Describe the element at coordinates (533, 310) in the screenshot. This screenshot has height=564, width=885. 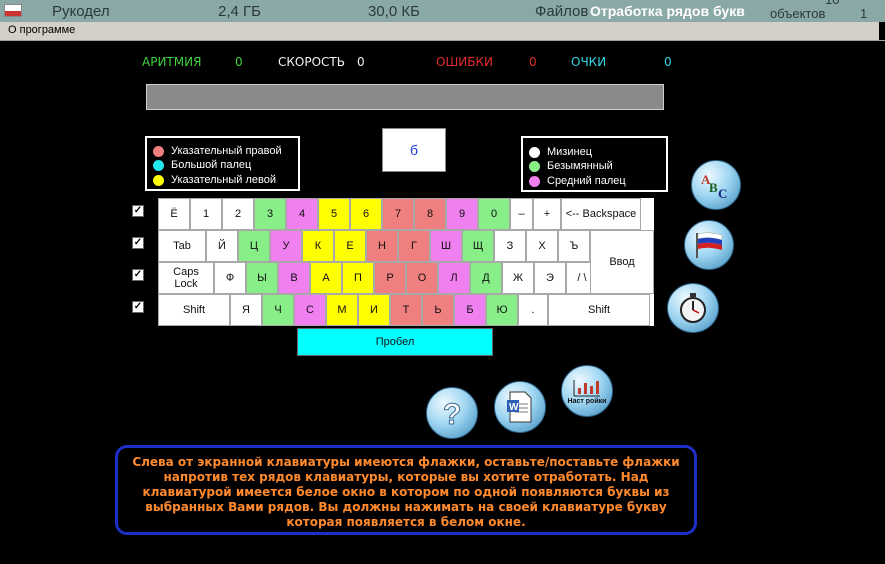
I see `key: .` at that location.